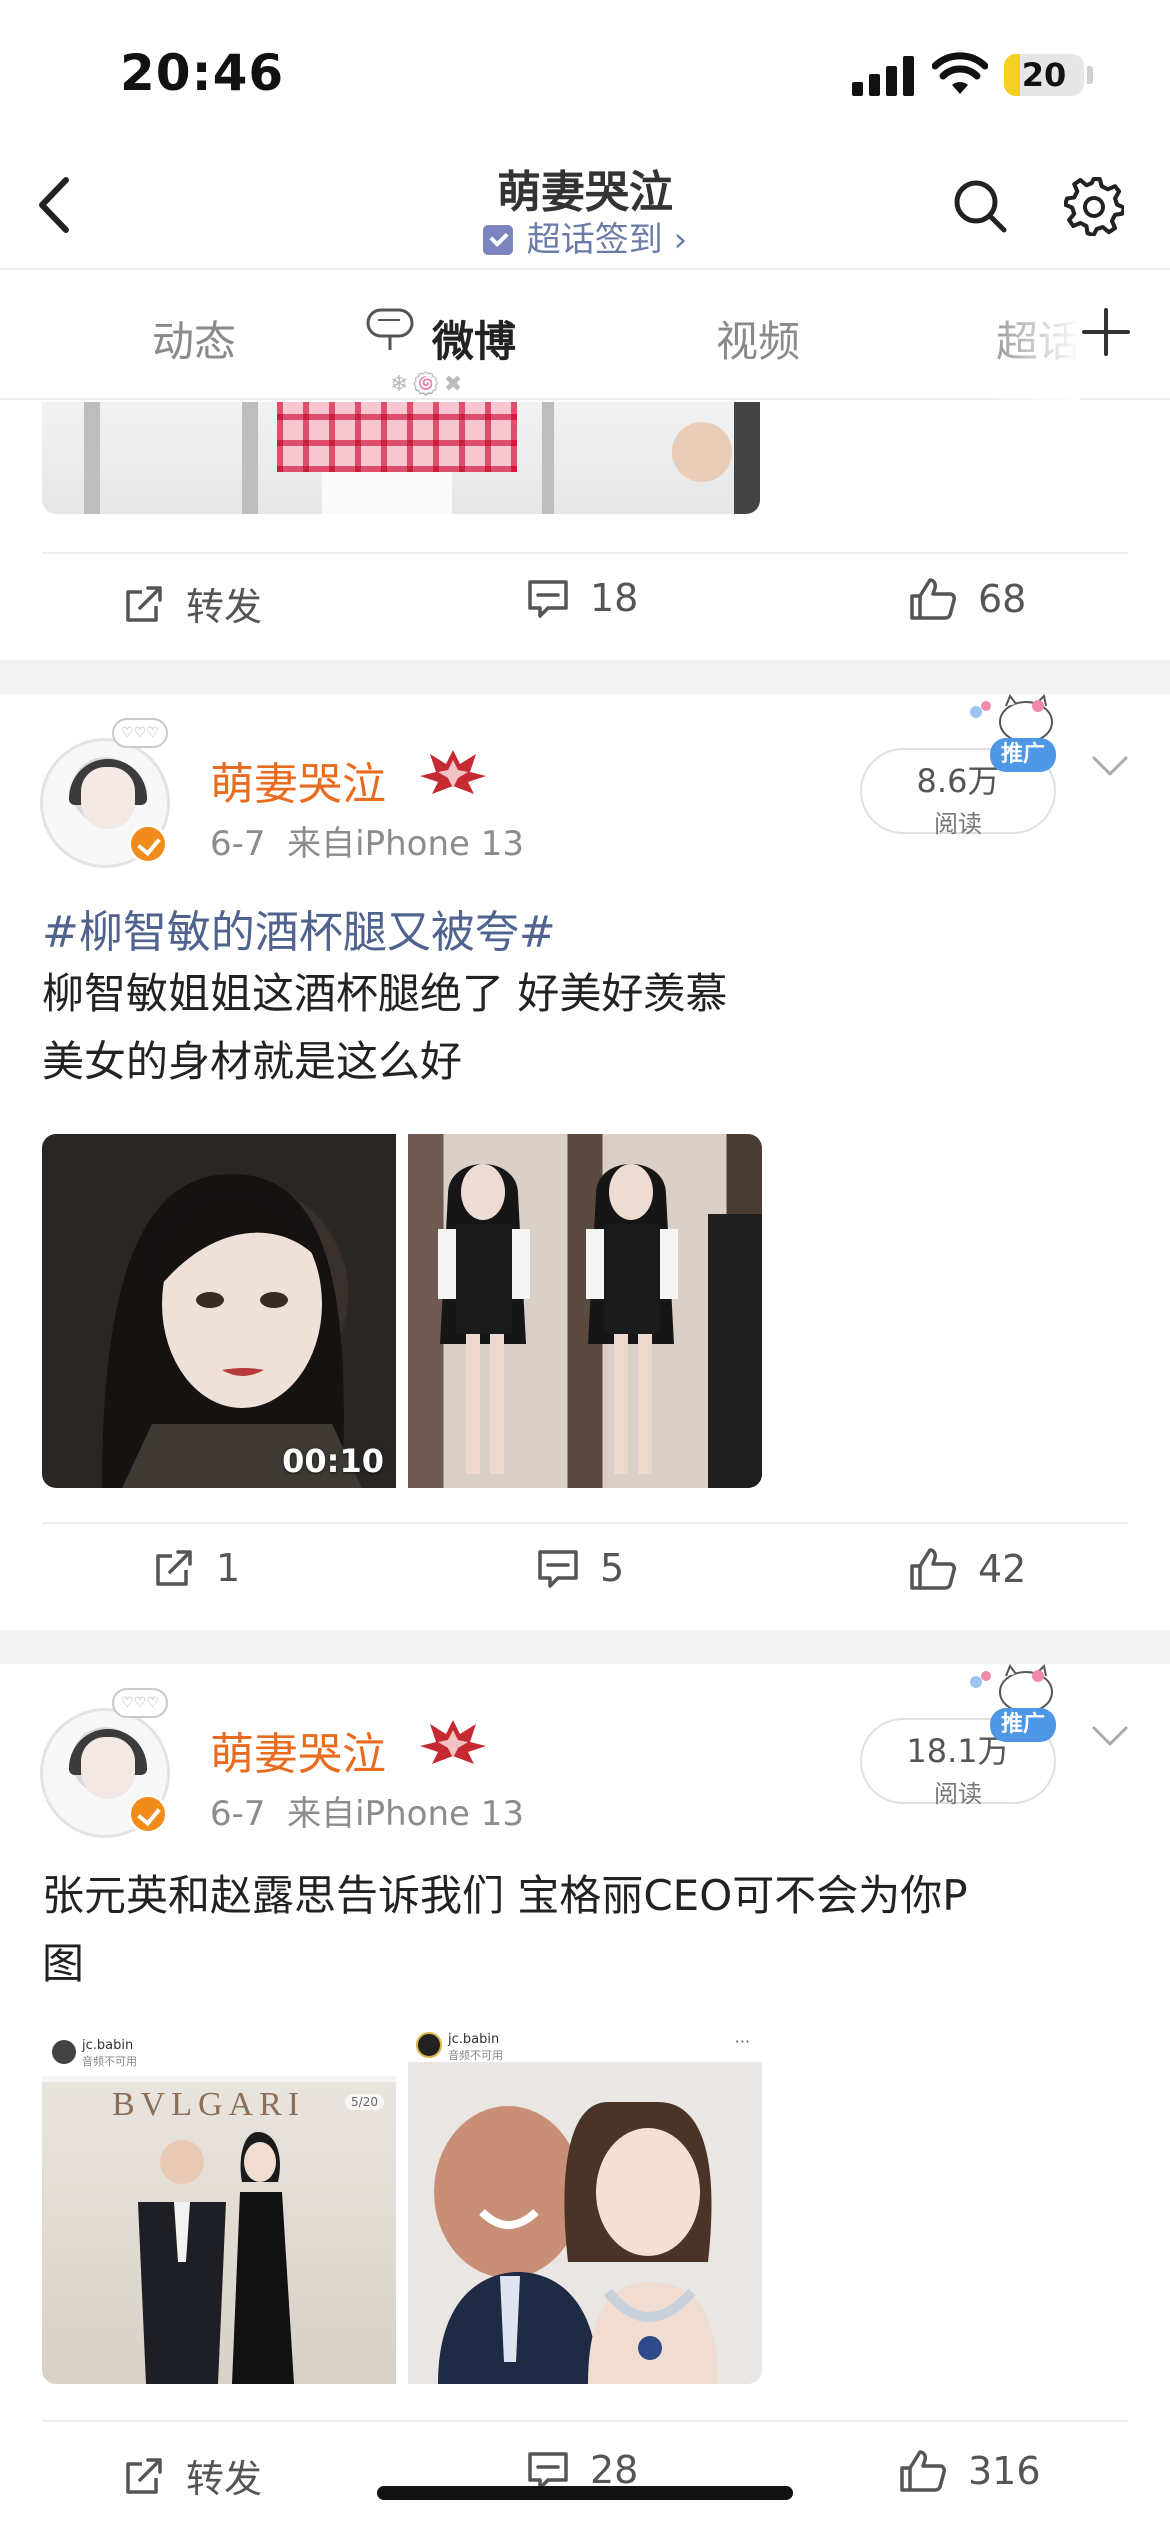 Image resolution: width=1170 pixels, height=2532 pixels. I want to click on video-duration: 00:10, so click(333, 1461).